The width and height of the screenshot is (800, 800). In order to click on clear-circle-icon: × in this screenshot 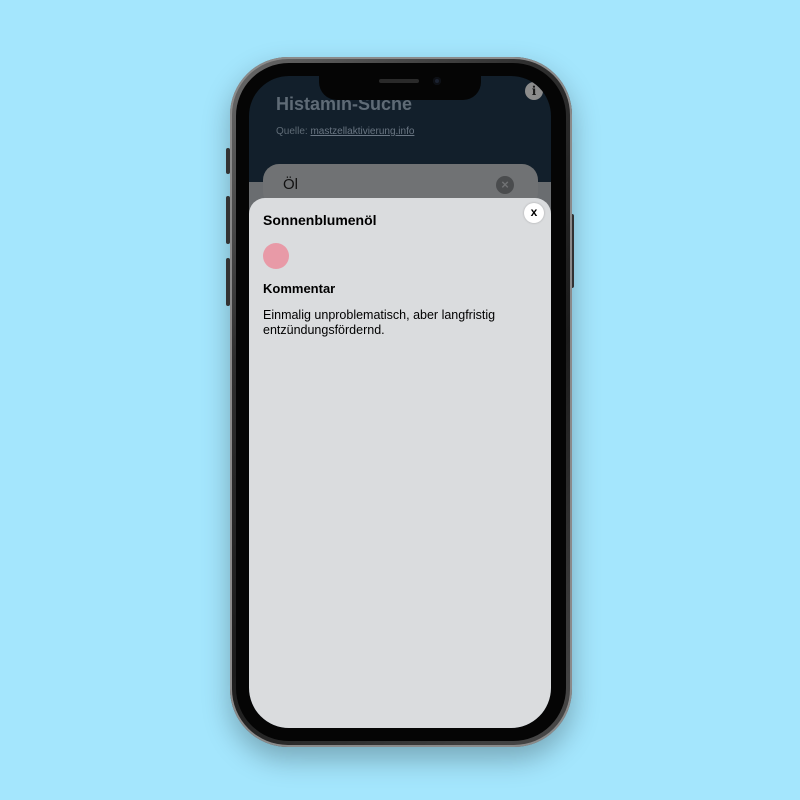, I will do `click(505, 185)`.